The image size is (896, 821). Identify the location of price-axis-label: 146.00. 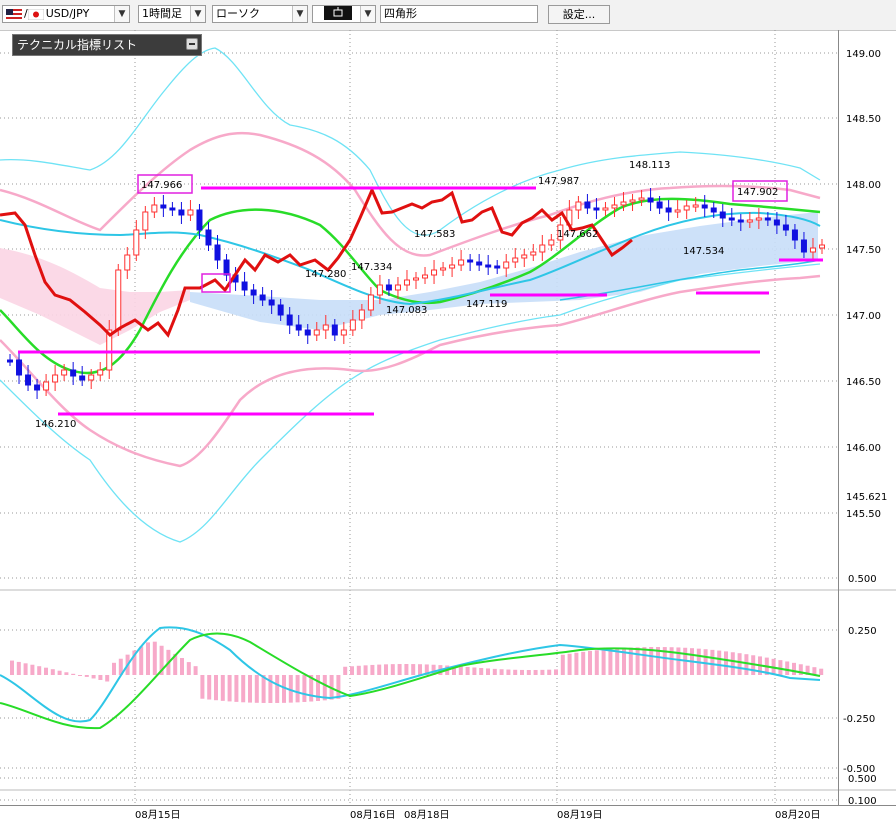
(863, 448).